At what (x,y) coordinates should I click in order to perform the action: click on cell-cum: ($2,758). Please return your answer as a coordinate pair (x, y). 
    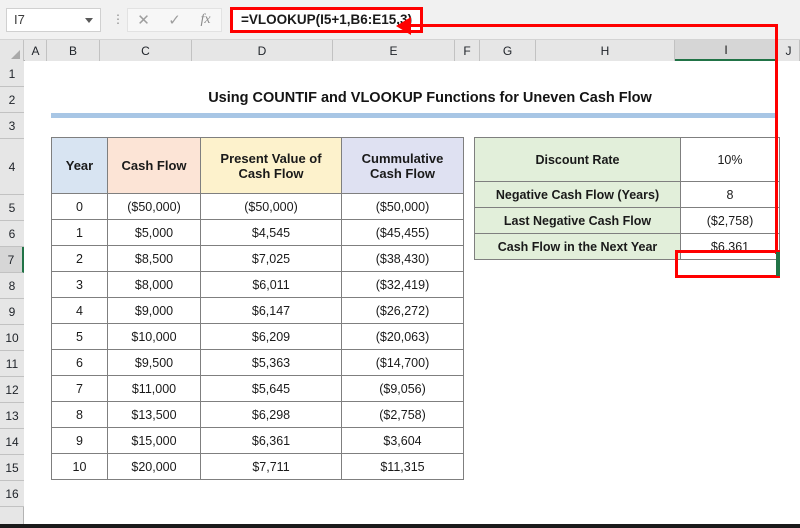
    Looking at the image, I should click on (402, 414).